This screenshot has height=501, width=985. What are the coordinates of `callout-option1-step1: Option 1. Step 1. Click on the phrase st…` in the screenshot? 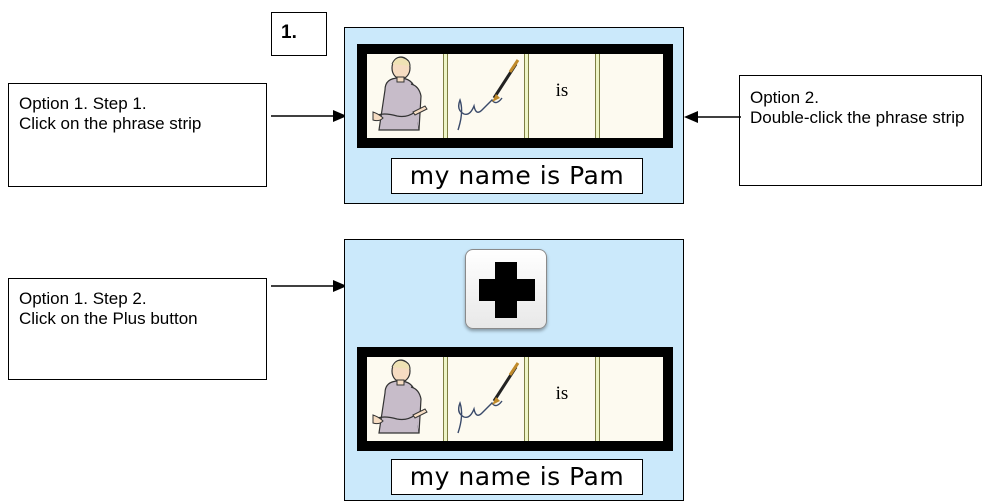 It's located at (137, 135).